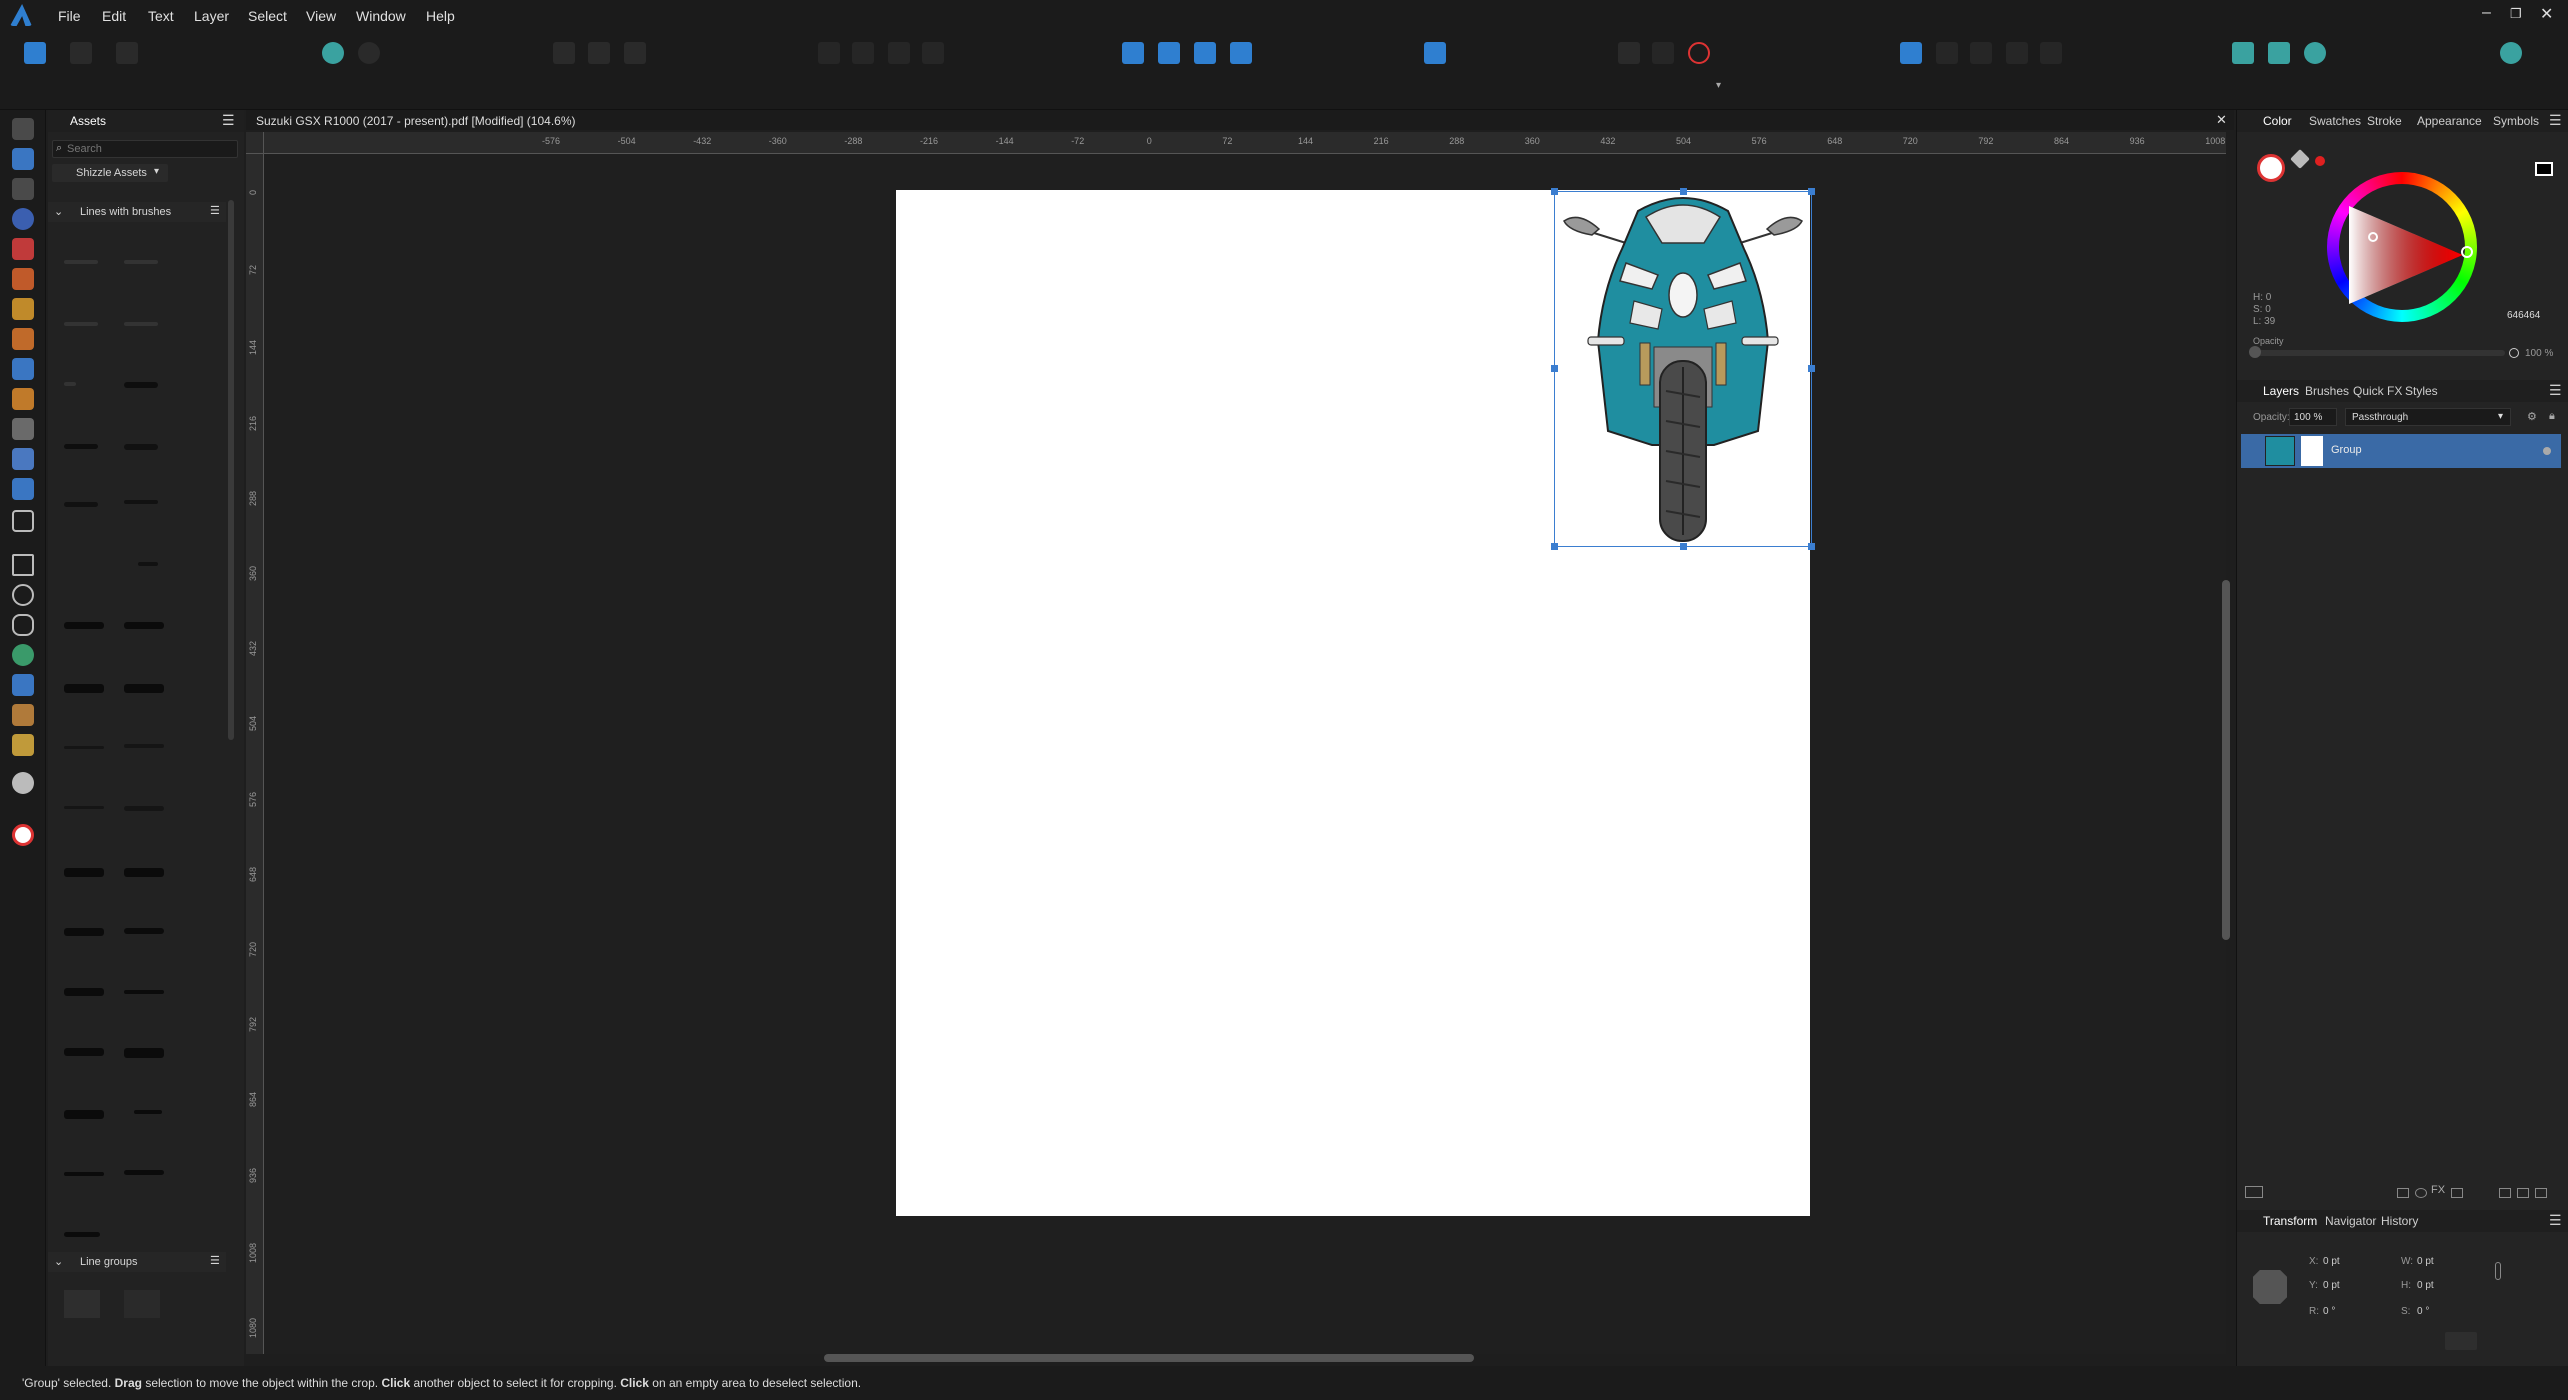 The height and width of the screenshot is (1400, 2568). What do you see at coordinates (23, 279) in the screenshot?
I see `pen-tool-icon` at bounding box center [23, 279].